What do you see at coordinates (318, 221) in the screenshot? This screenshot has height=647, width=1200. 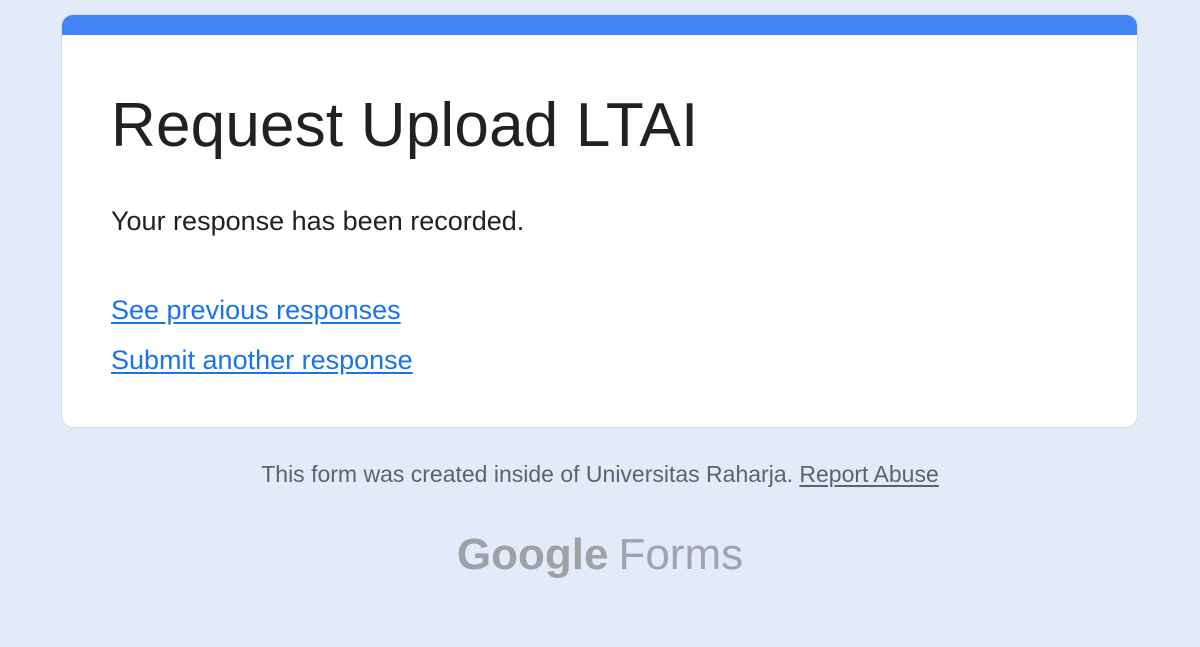 I see `confirmation-message: Your response has been recorded.` at bounding box center [318, 221].